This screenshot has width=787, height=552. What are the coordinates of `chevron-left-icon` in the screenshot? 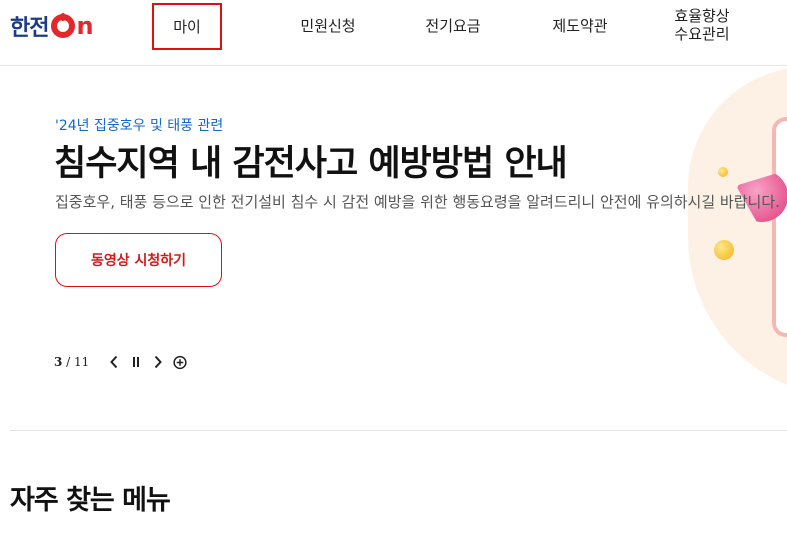 It's located at (114, 362).